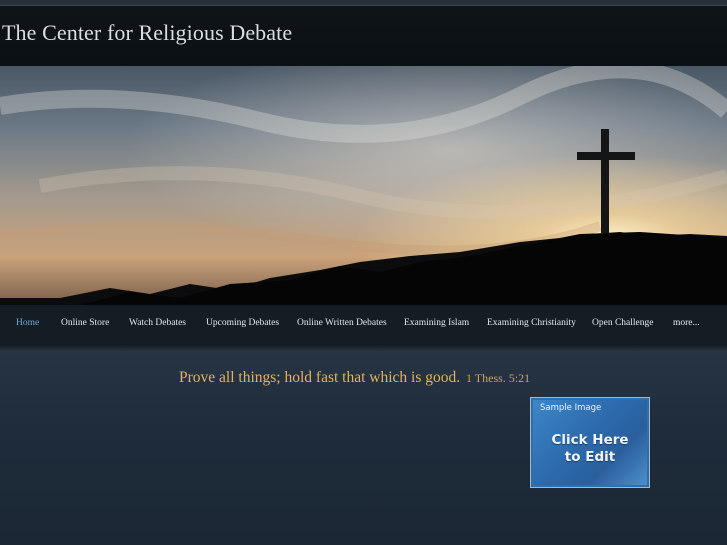 Image resolution: width=727 pixels, height=545 pixels. What do you see at coordinates (157, 323) in the screenshot?
I see `nav-item-watch-debates: Watch Debates` at bounding box center [157, 323].